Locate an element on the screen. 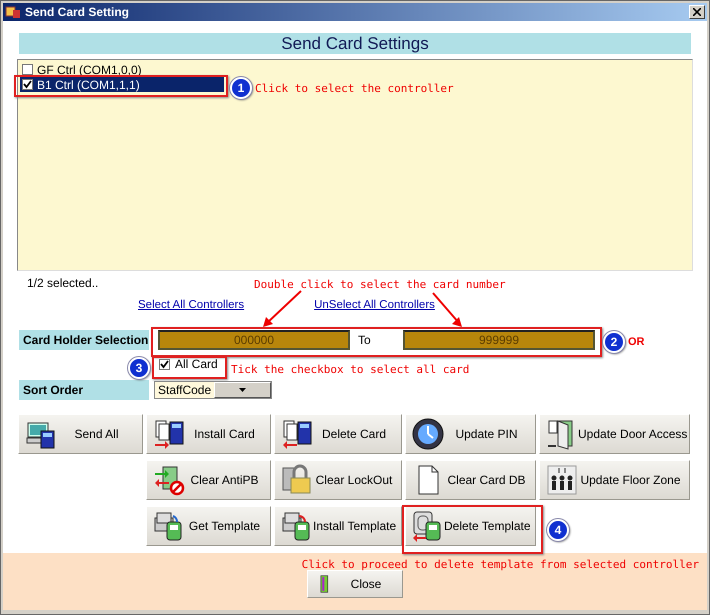  number-badge: 4 is located at coordinates (558, 530).